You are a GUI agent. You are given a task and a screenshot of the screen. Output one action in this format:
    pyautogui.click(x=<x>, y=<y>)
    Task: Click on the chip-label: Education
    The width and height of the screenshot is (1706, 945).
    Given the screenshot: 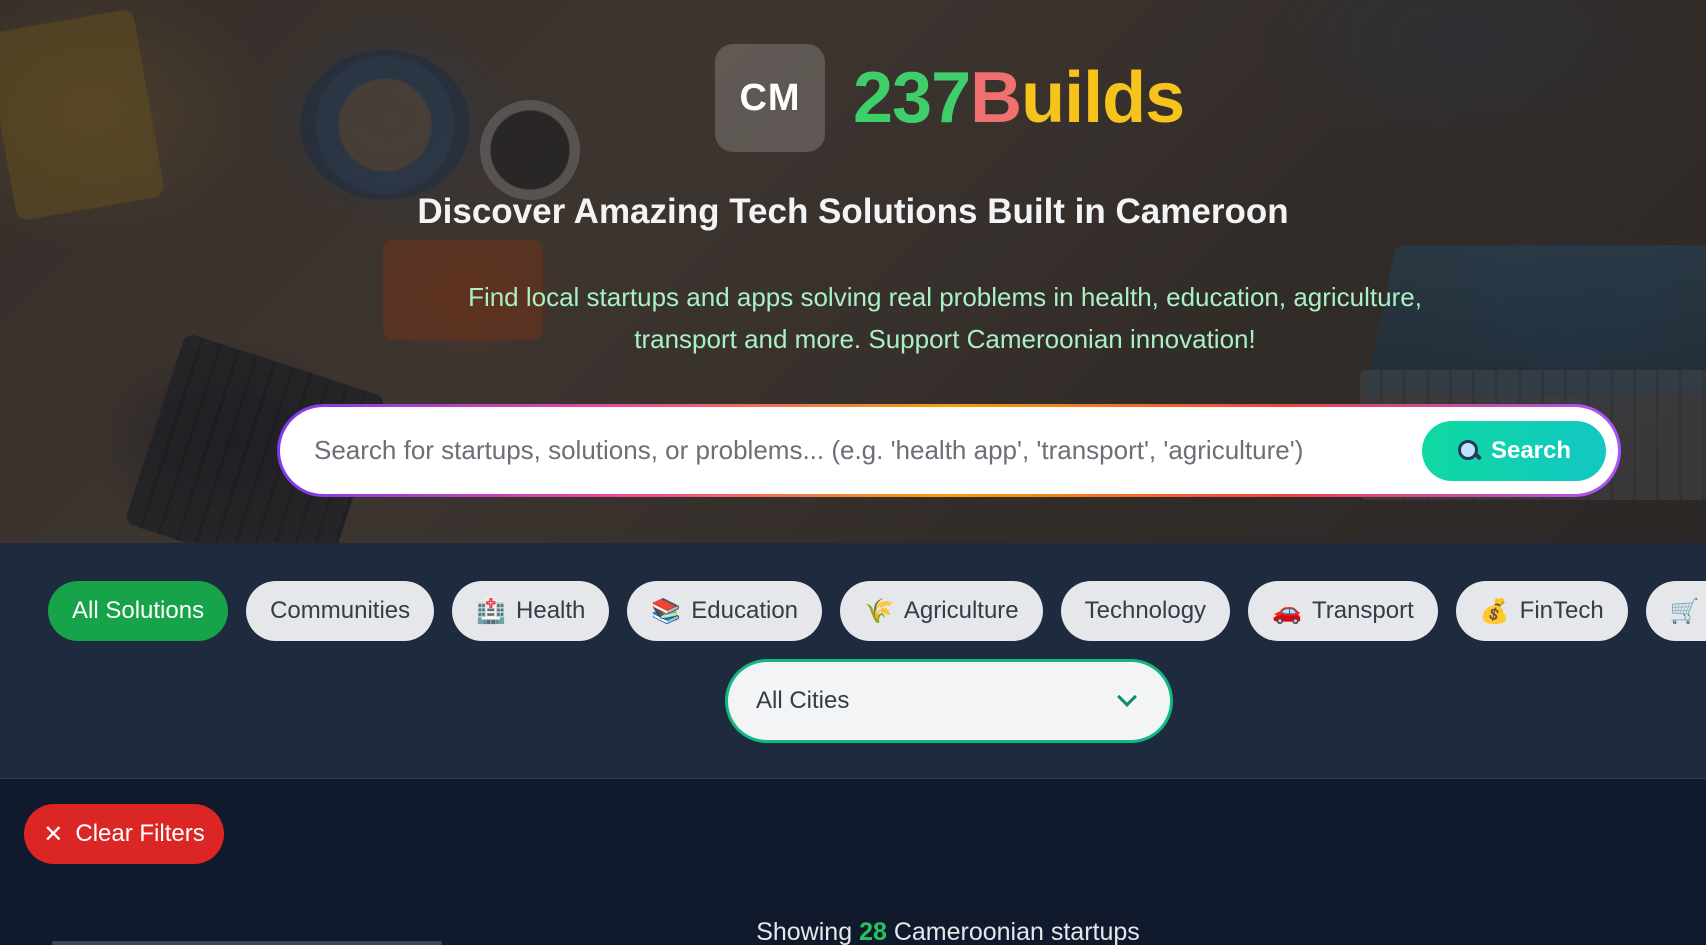 What is the action you would take?
    pyautogui.click(x=745, y=610)
    